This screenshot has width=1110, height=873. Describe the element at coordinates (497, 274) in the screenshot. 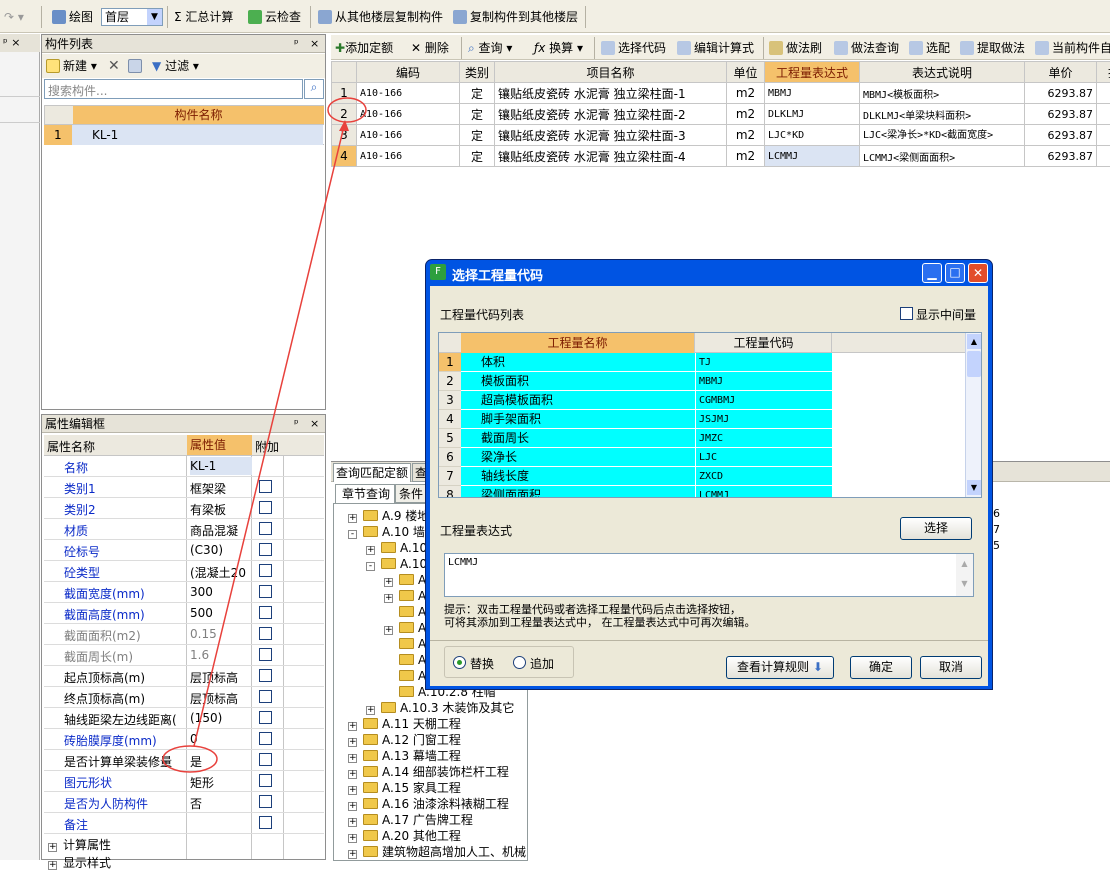

I see `dialog-title: 选择工程量代码` at that location.